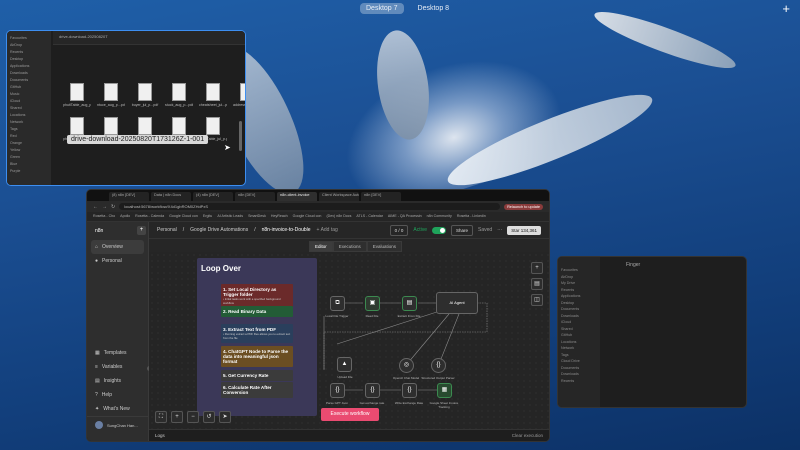 The height and width of the screenshot is (450, 800). Describe the element at coordinates (337, 390) in the screenshot. I see `parse-gpt-json-node: {}` at that location.